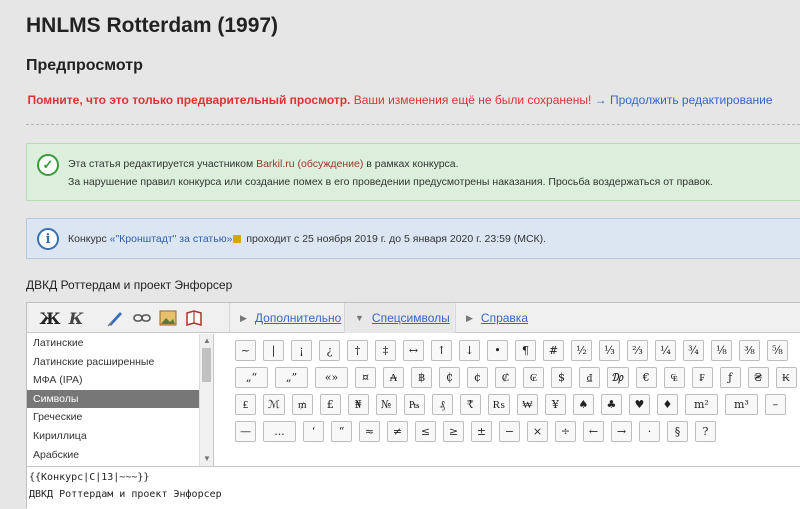 This screenshot has width=800, height=509. What do you see at coordinates (693, 350) in the screenshot?
I see `special-char-button: ¾` at bounding box center [693, 350].